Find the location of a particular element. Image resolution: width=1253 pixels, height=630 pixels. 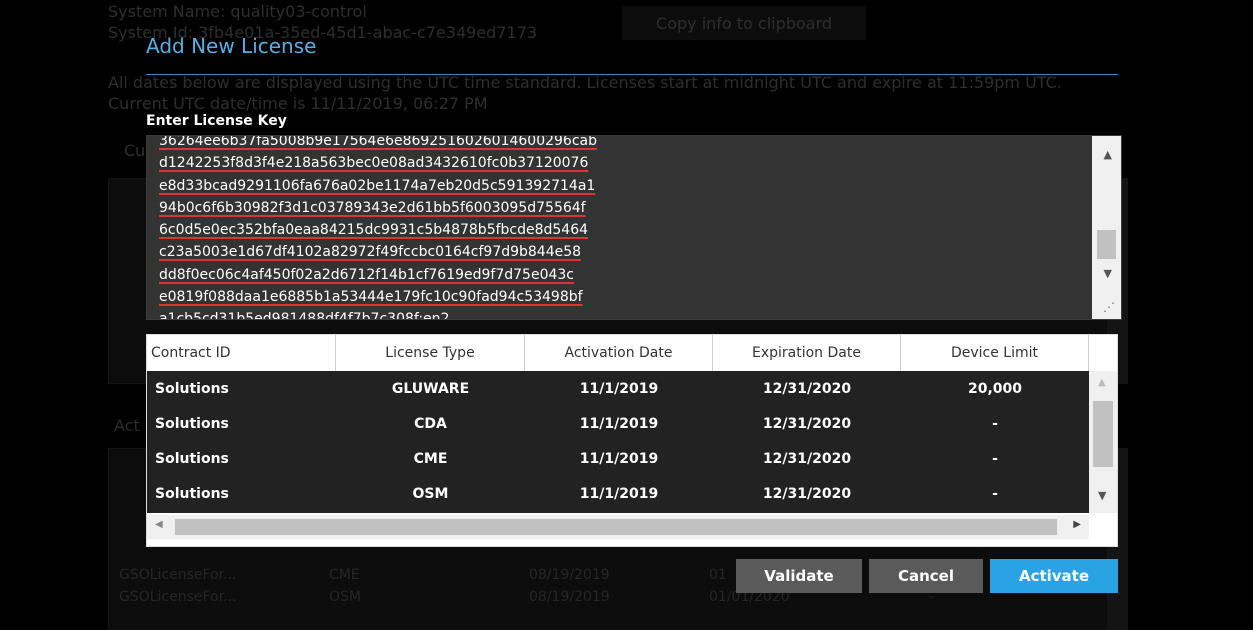

textarea-scroll-thumb is located at coordinates (1106, 244).